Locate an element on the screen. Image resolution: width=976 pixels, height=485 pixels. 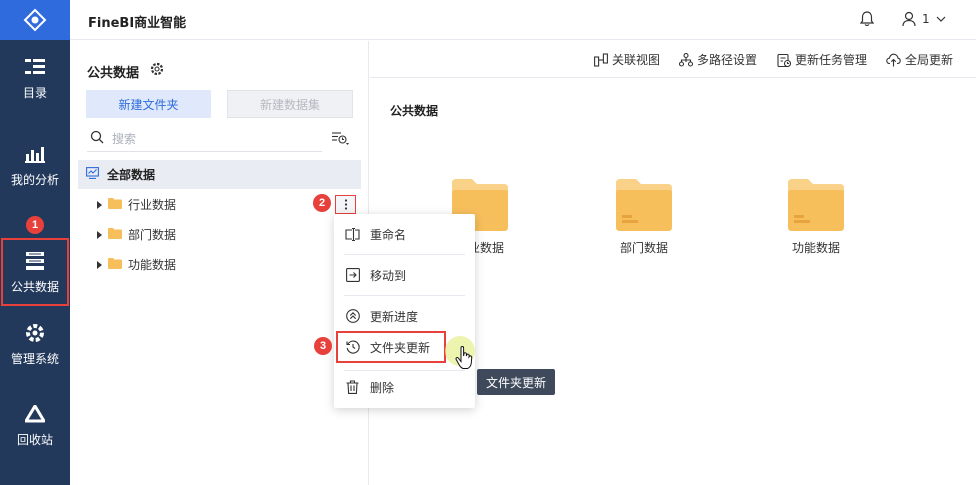
nav-label: 管理系统 is located at coordinates (34, 358).